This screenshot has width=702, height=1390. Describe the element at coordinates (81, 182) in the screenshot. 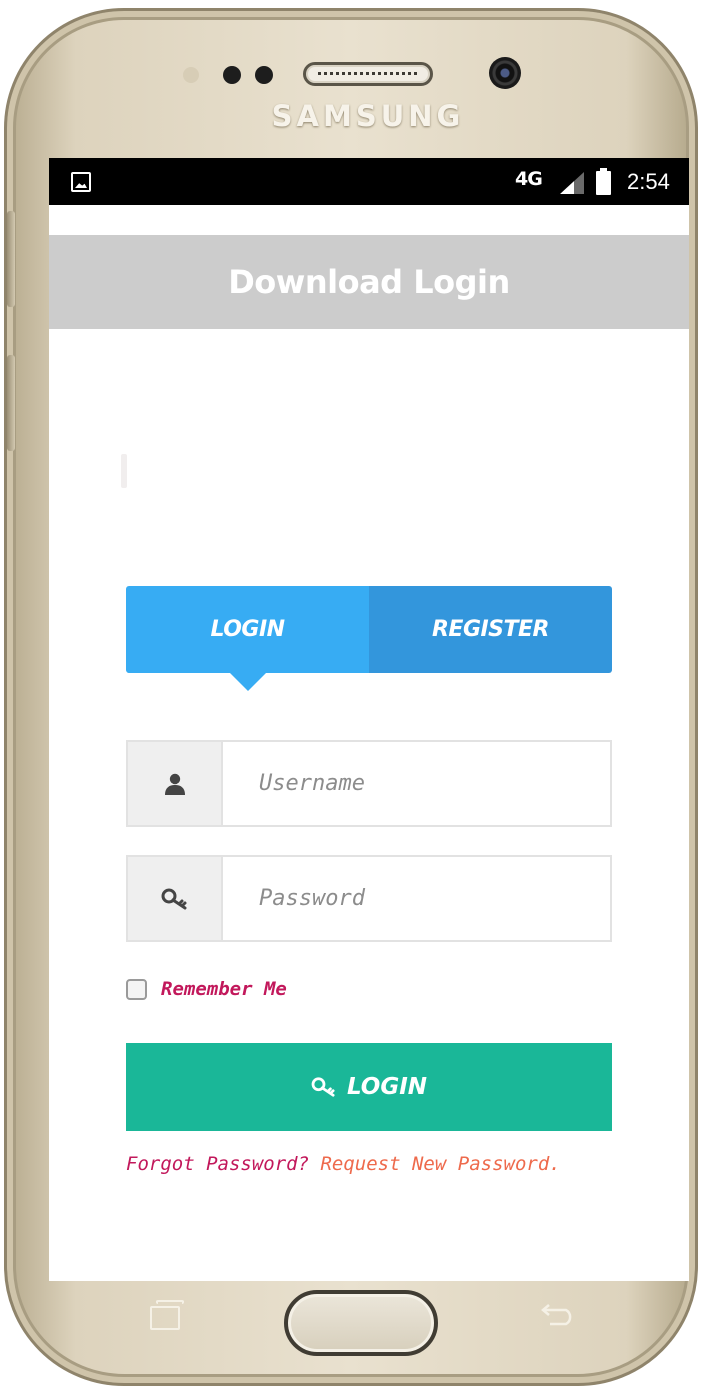

I see `image-notification-icon` at that location.